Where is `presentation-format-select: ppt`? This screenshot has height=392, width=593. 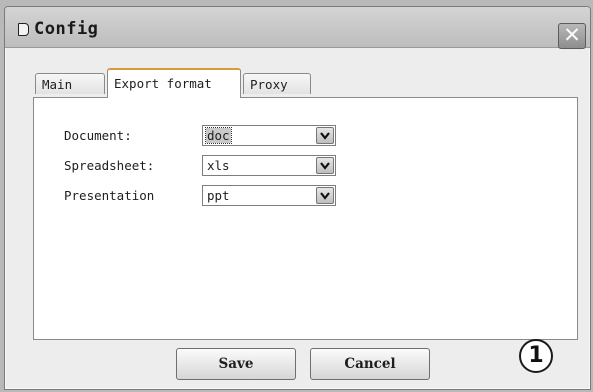
presentation-format-select: ppt is located at coordinates (269, 195).